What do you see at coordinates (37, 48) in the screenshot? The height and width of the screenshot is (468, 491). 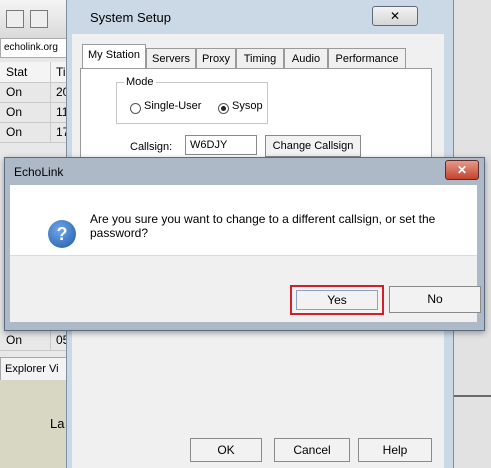 I see `address-field: echolink.org` at bounding box center [37, 48].